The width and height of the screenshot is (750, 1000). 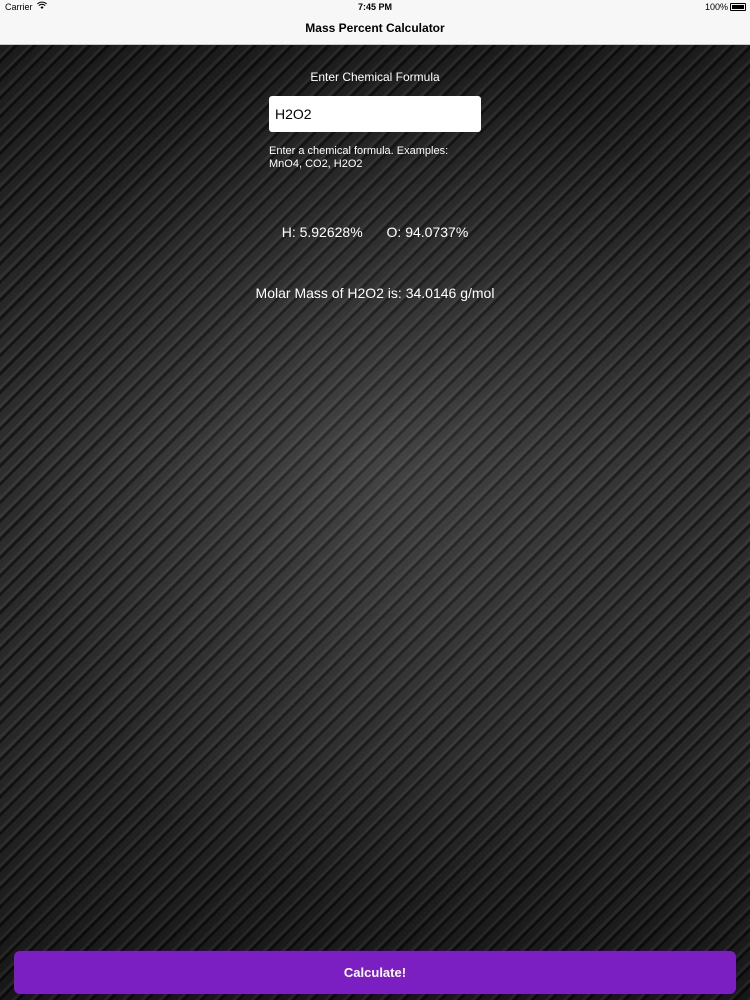 I want to click on molar-mass-result: Molar Mass of H2O2 is: 34.0146 g/mol, so click(x=375, y=293).